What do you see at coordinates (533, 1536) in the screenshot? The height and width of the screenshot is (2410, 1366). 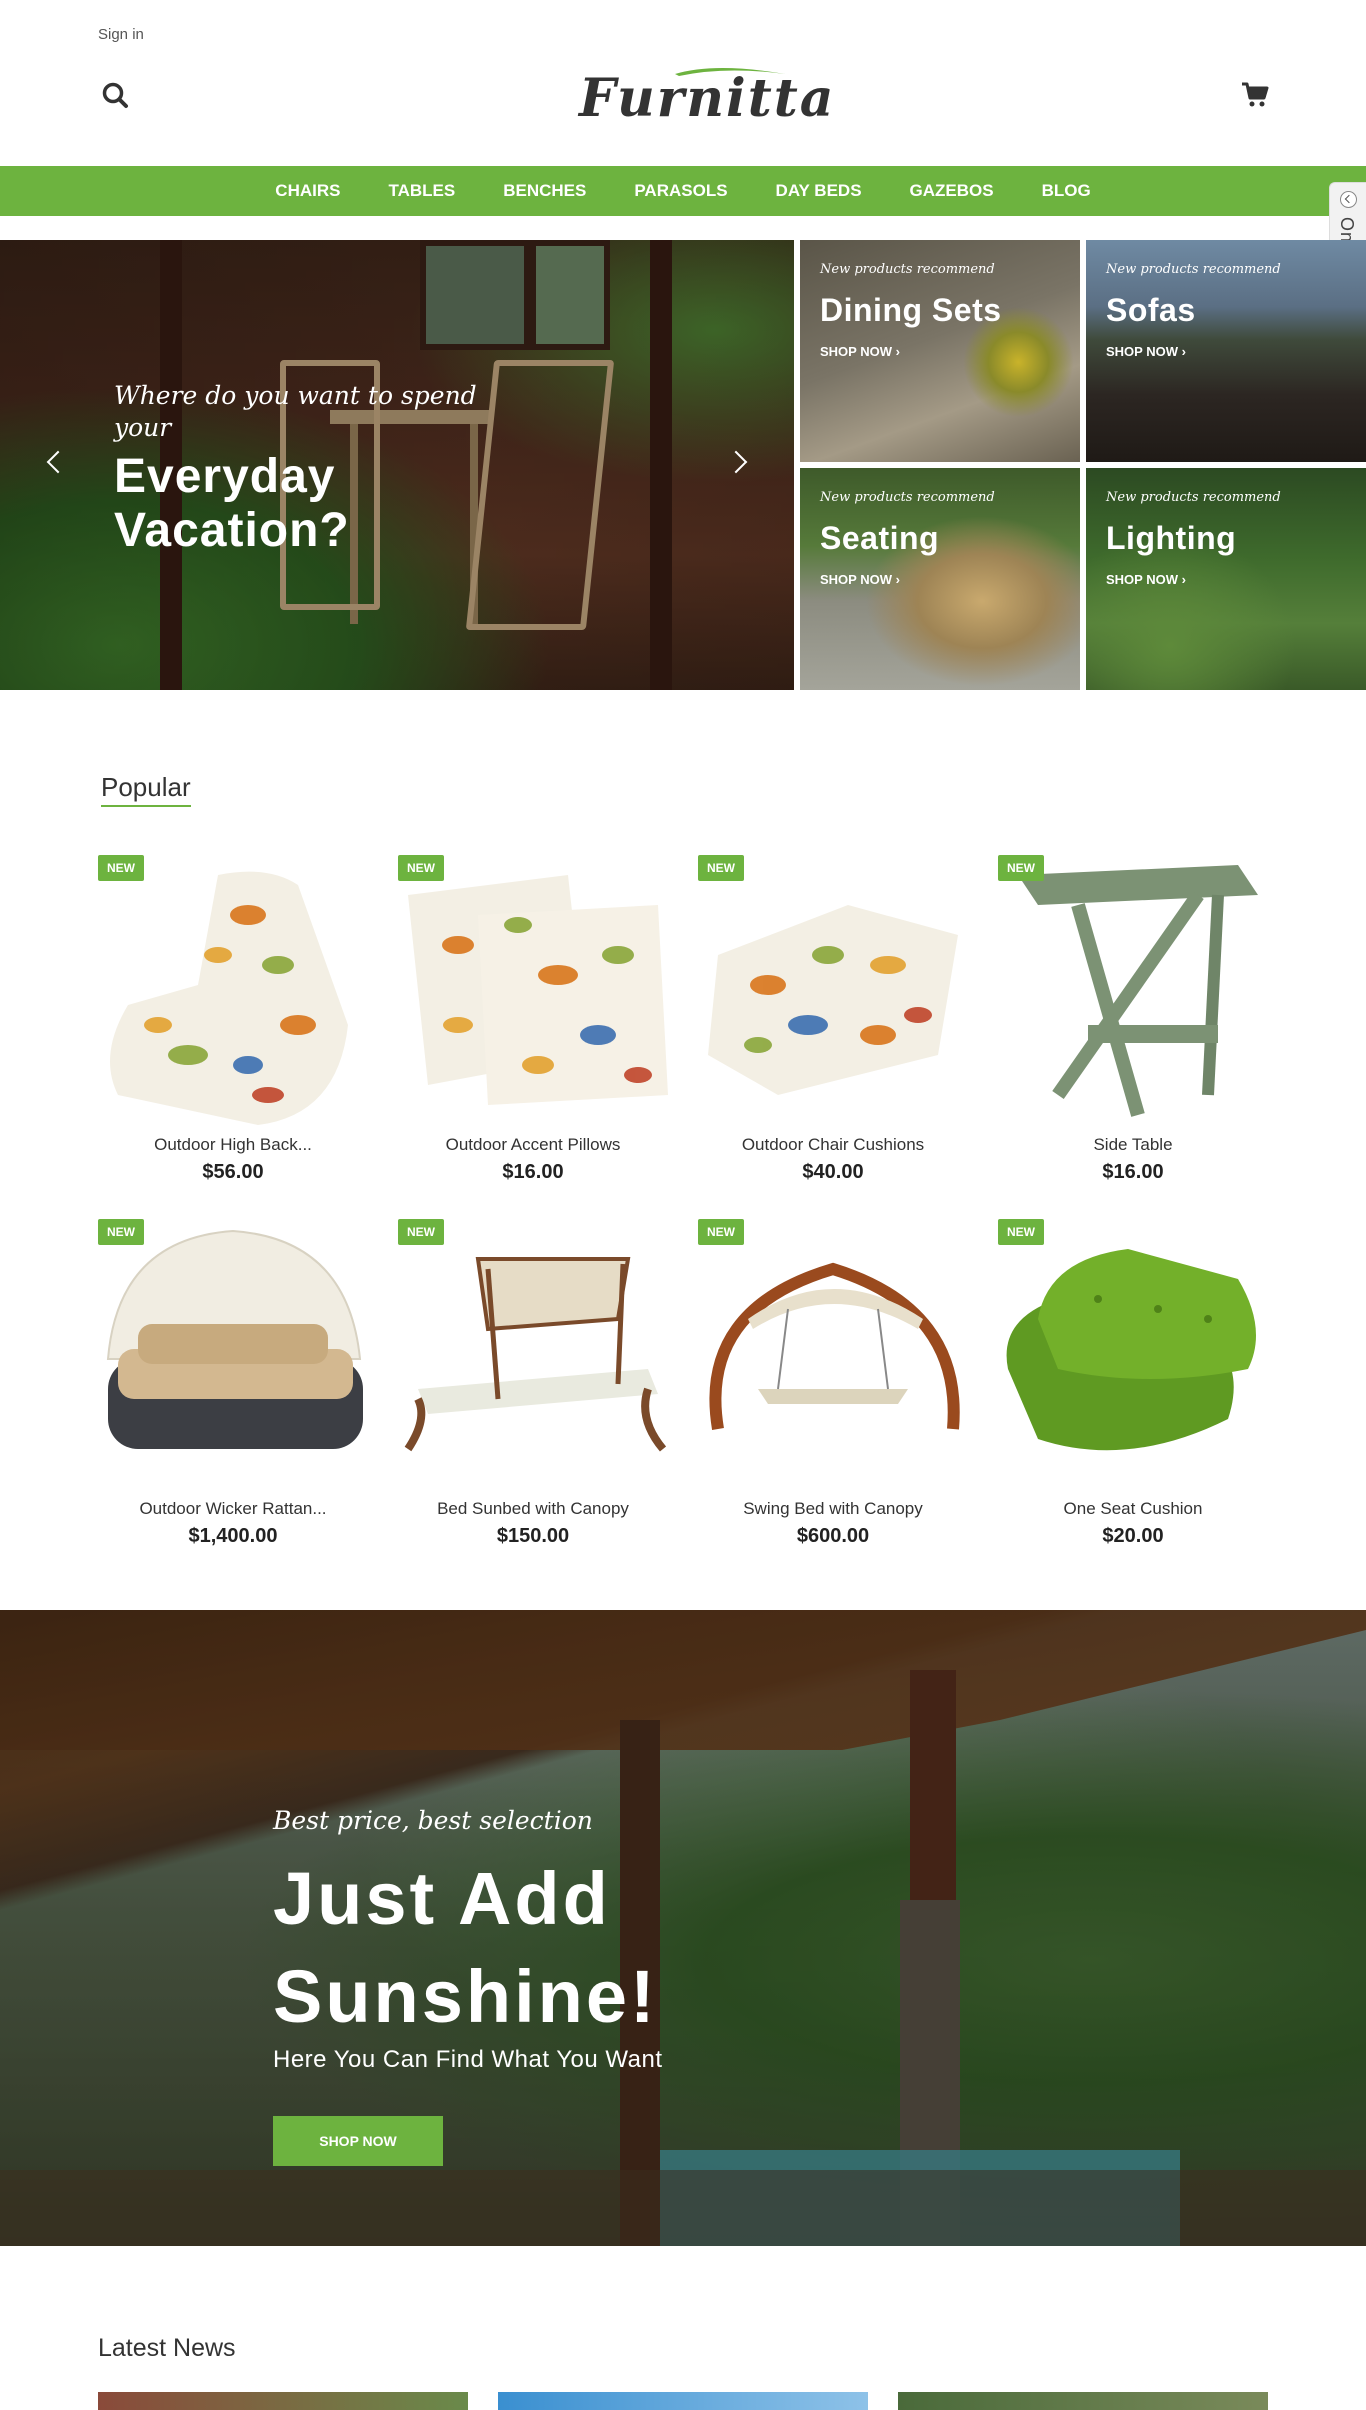 I see `product-price: $150.00` at bounding box center [533, 1536].